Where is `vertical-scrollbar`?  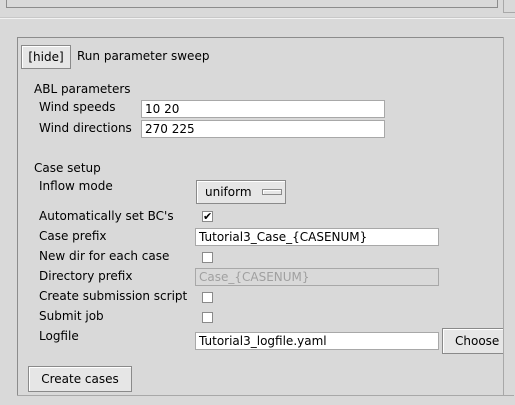
vertical-scrollbar is located at coordinates (509, 216).